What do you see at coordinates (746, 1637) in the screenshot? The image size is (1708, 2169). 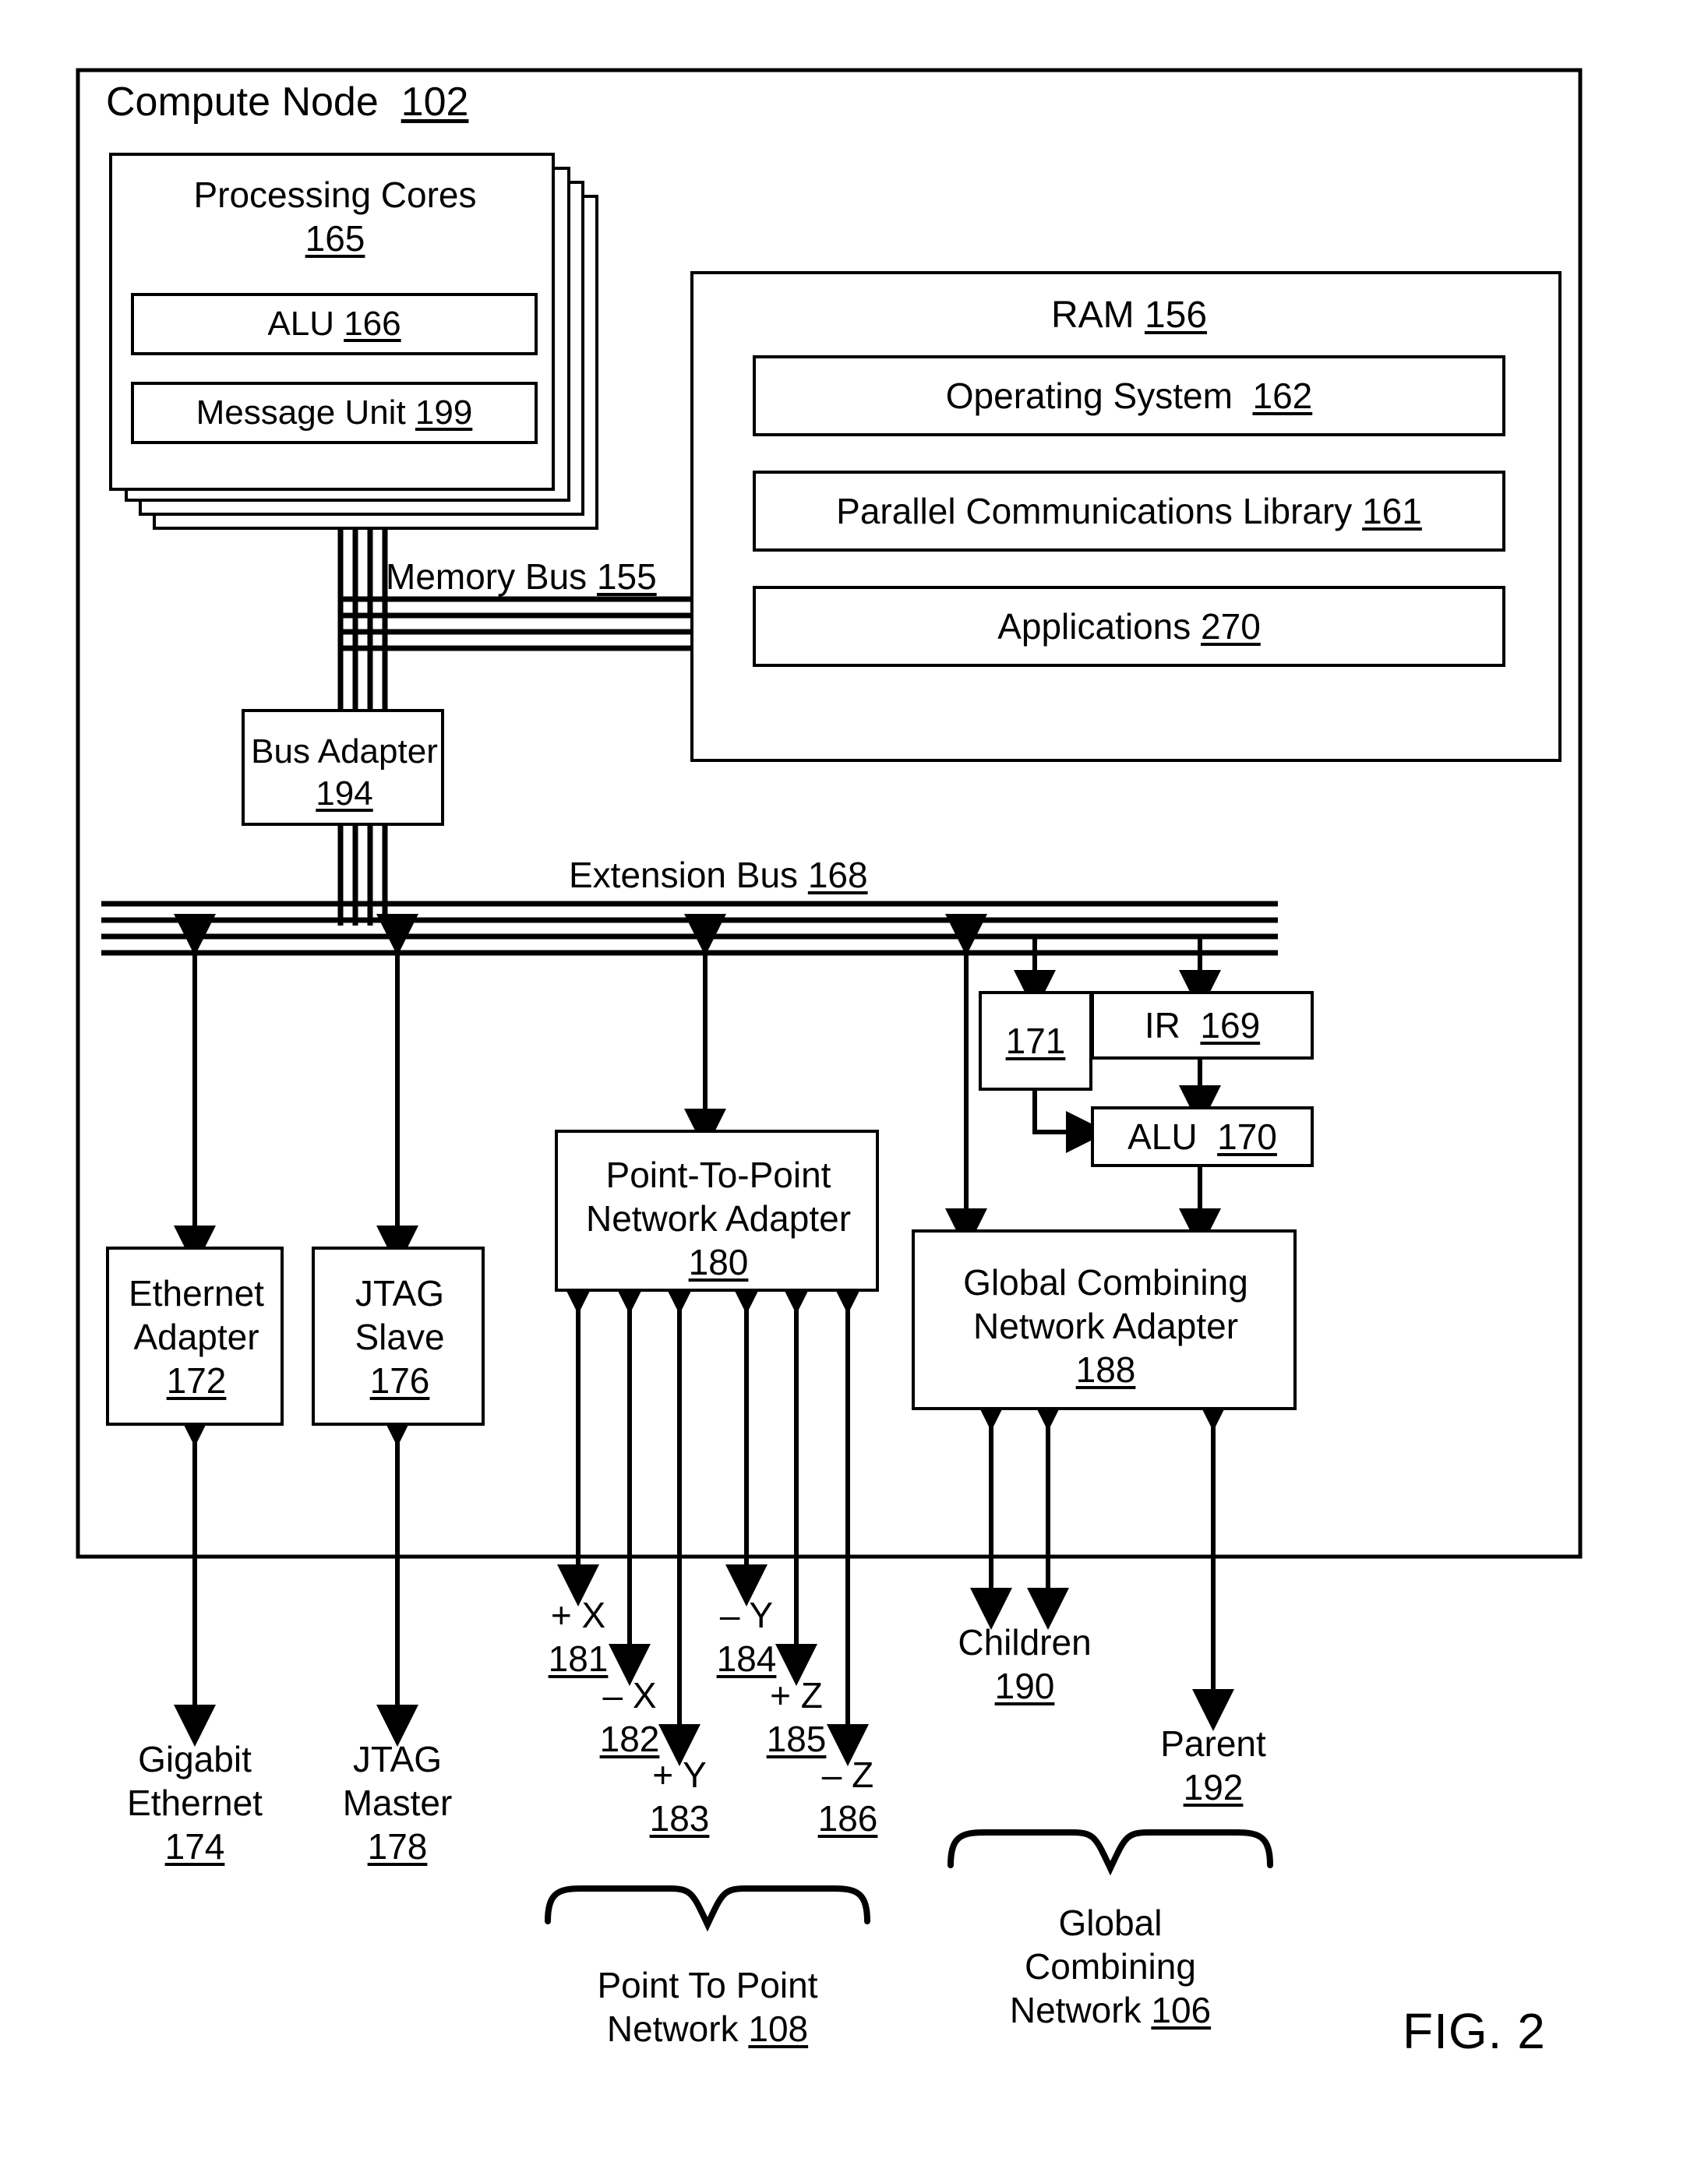 I see `torus-link-minus-y-label: – Y 184` at bounding box center [746, 1637].